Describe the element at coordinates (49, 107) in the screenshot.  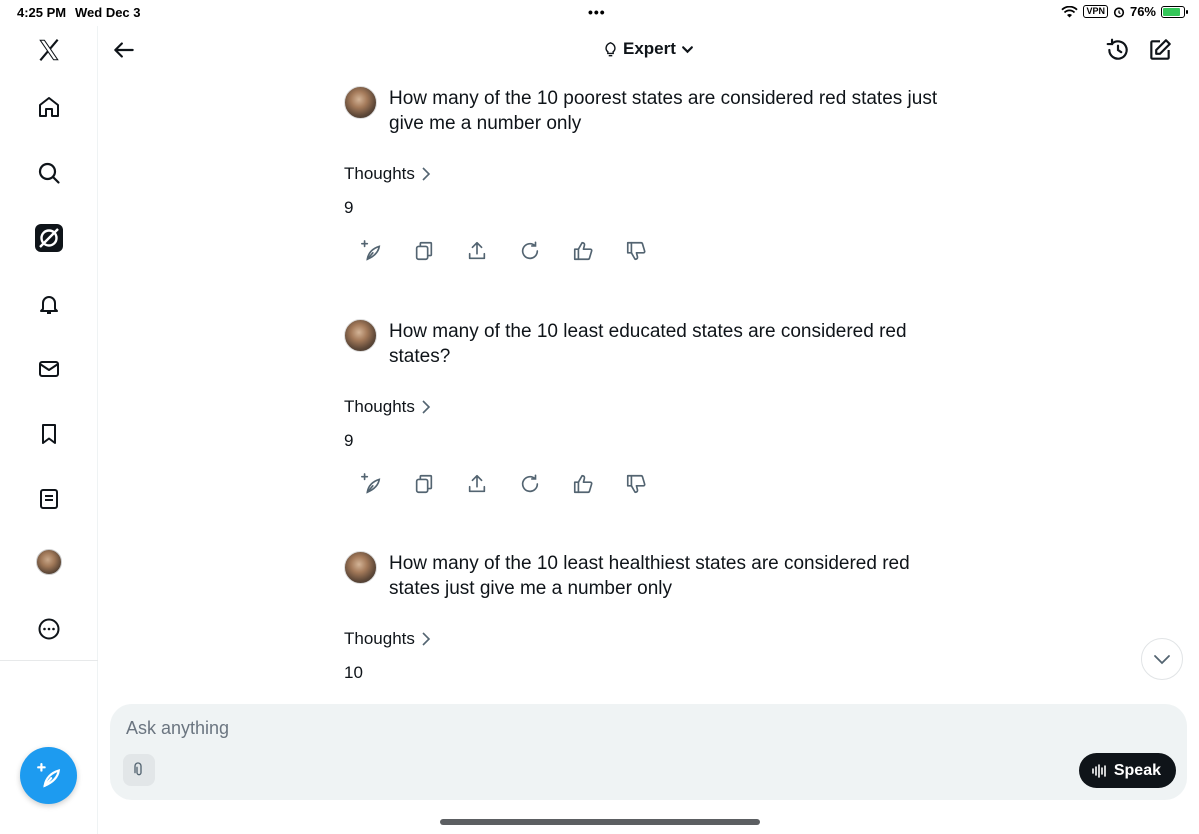
I see `home-icon` at that location.